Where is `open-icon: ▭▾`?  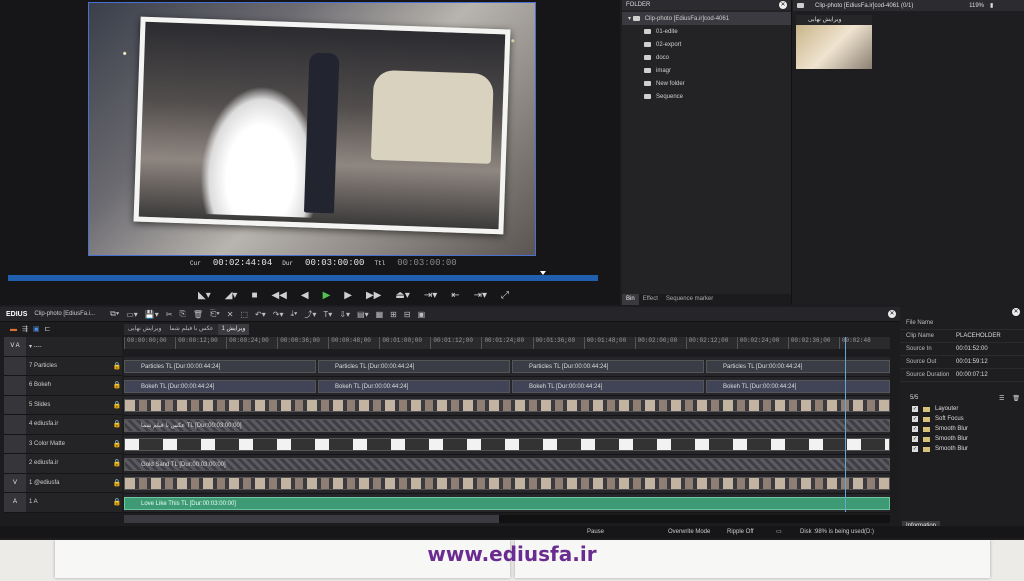 open-icon: ▭▾ is located at coordinates (132, 314).